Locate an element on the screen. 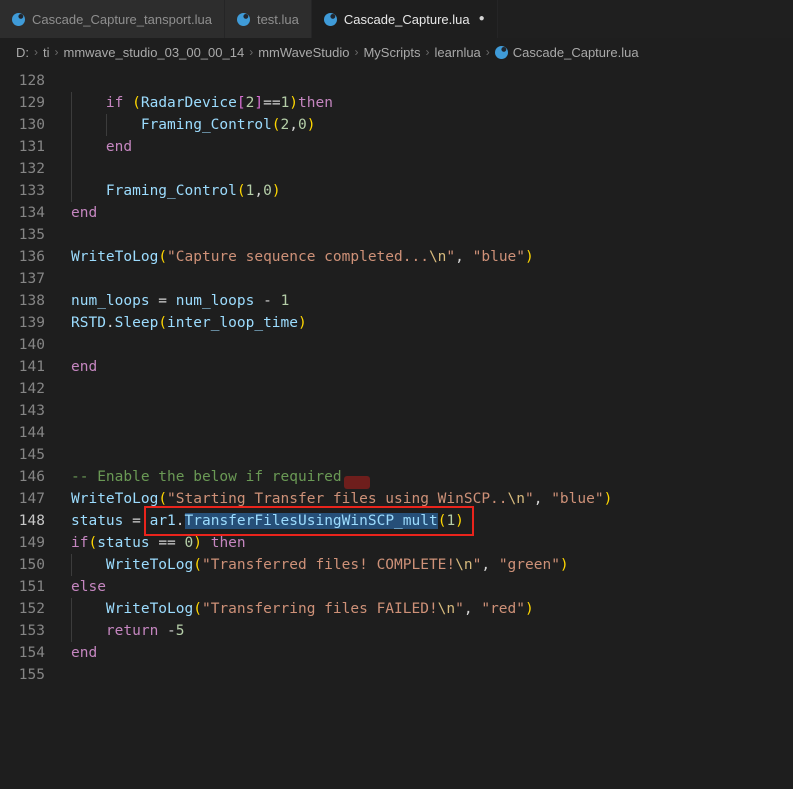  code-text: num_loops = num_loops - 1 is located at coordinates (419, 301).